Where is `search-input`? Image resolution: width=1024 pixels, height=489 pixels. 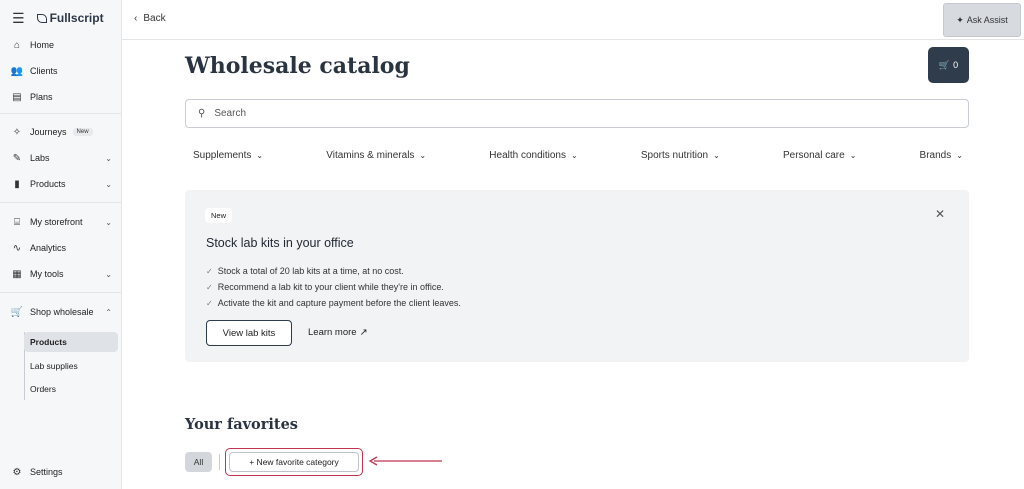 search-input is located at coordinates (564, 113).